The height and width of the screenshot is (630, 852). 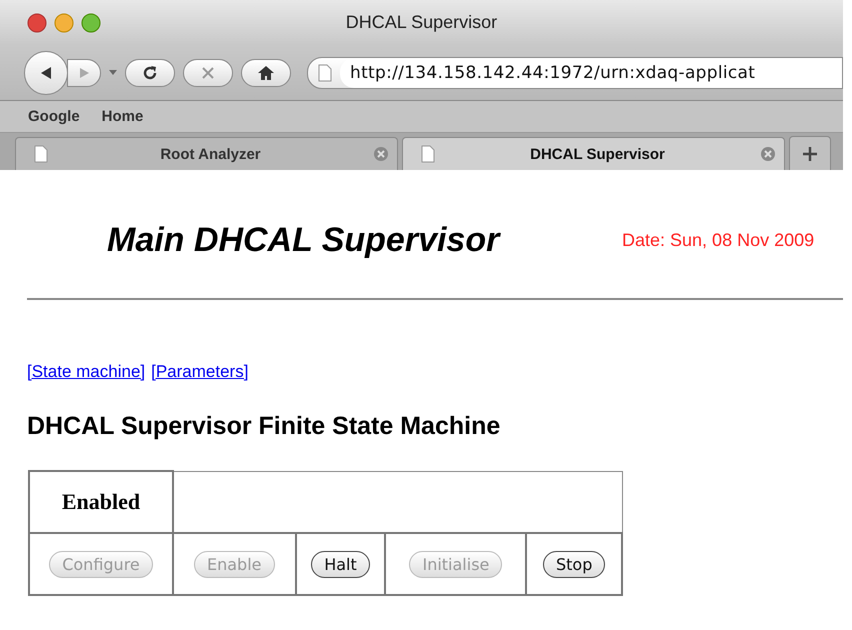 What do you see at coordinates (101, 501) in the screenshot?
I see `state-label: Enabled` at bounding box center [101, 501].